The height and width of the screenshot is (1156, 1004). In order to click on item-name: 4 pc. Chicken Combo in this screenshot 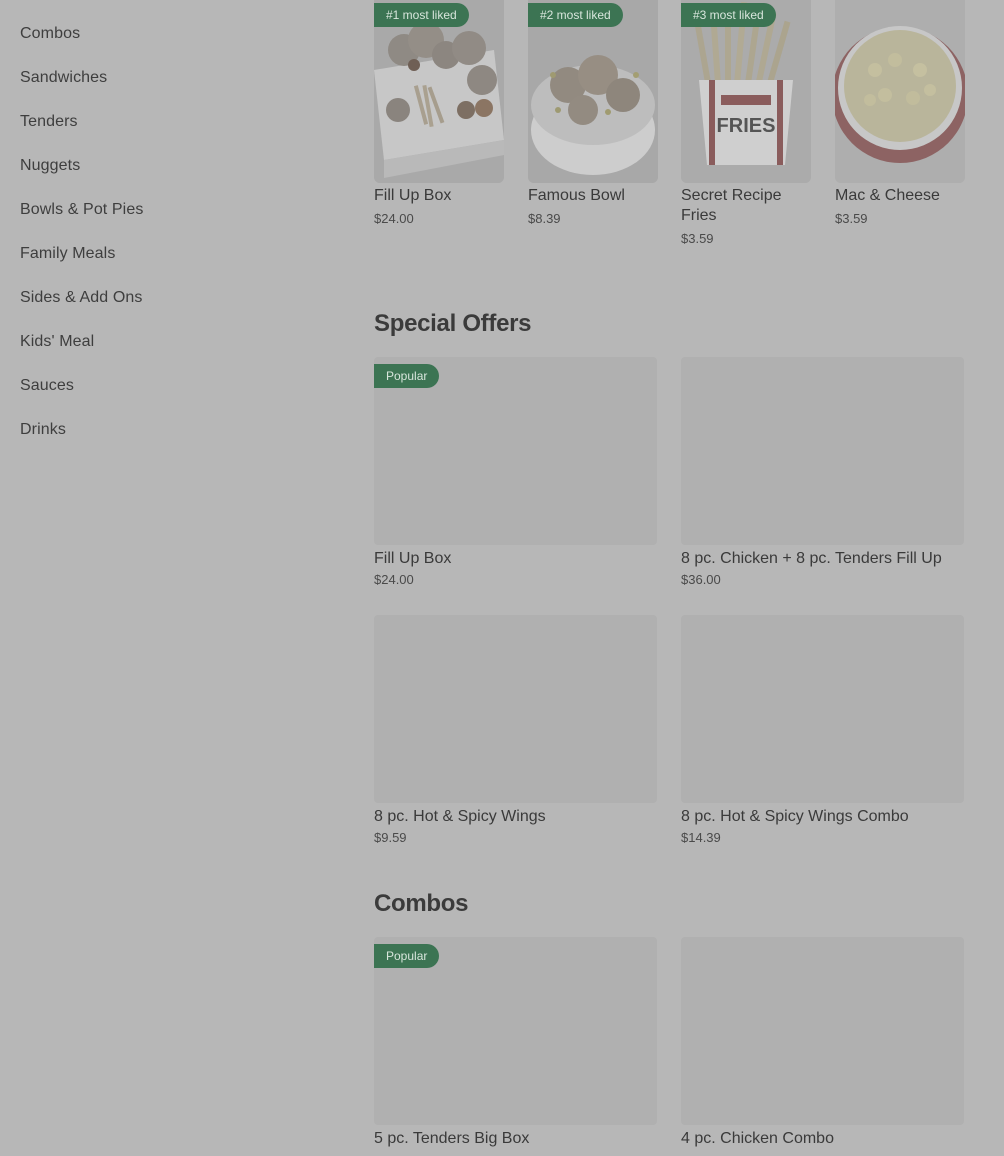, I will do `click(757, 1138)`.